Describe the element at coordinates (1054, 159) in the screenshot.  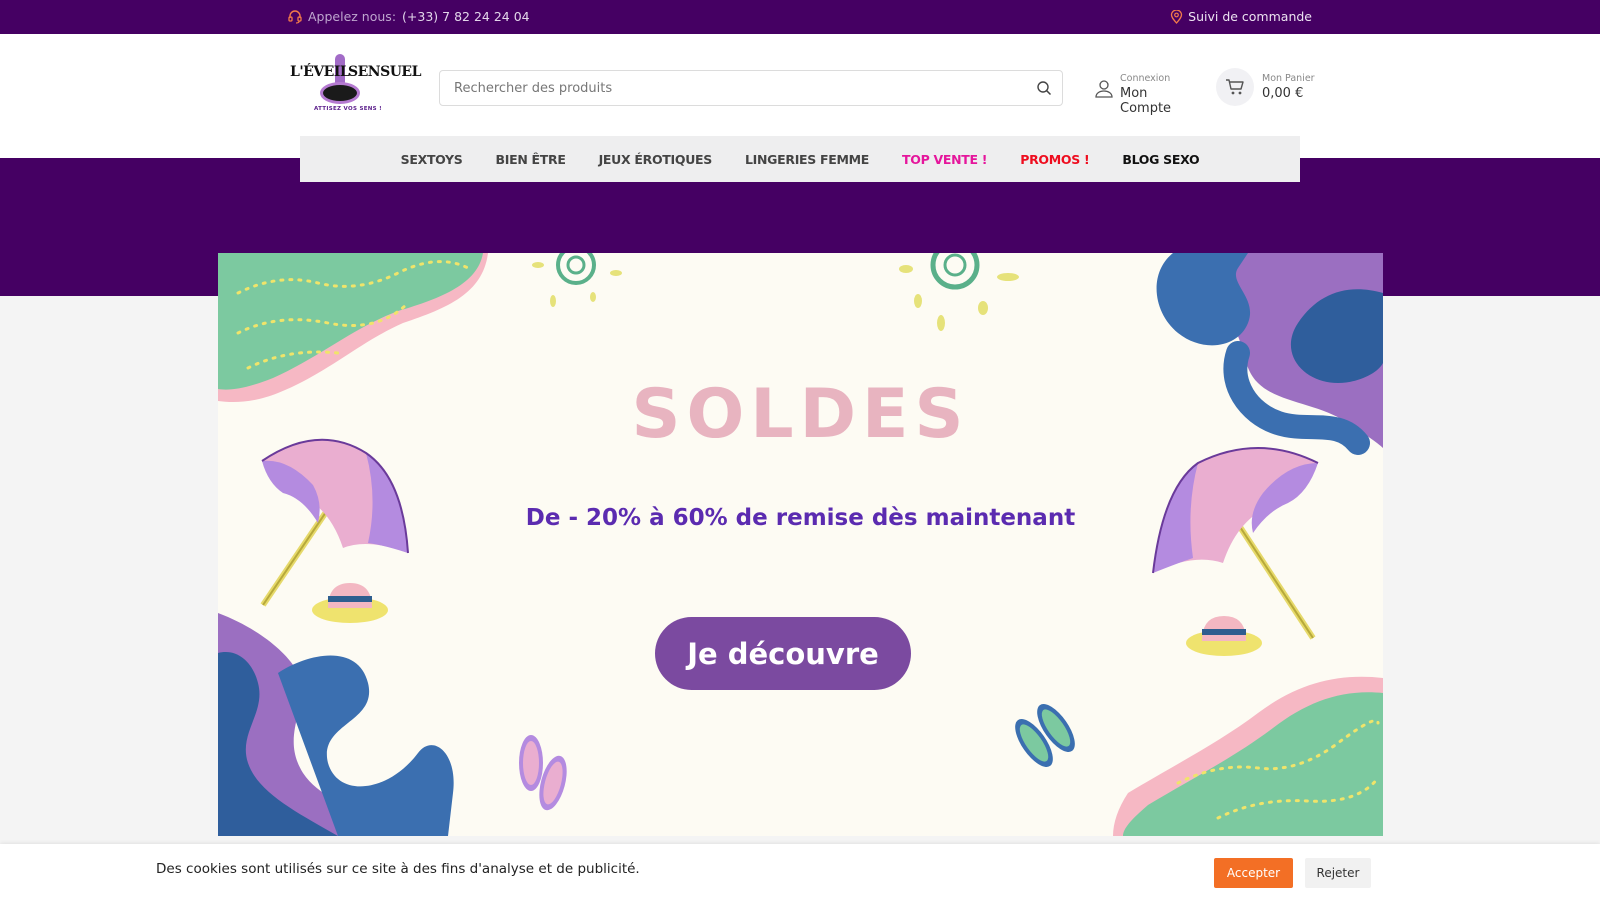
I see `nav-item-promos: PROMOS !` at that location.